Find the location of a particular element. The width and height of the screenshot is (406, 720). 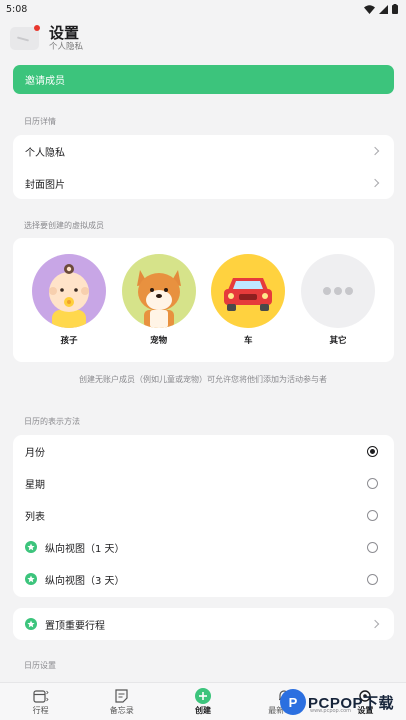

calendar-icon is located at coordinates (40, 696).